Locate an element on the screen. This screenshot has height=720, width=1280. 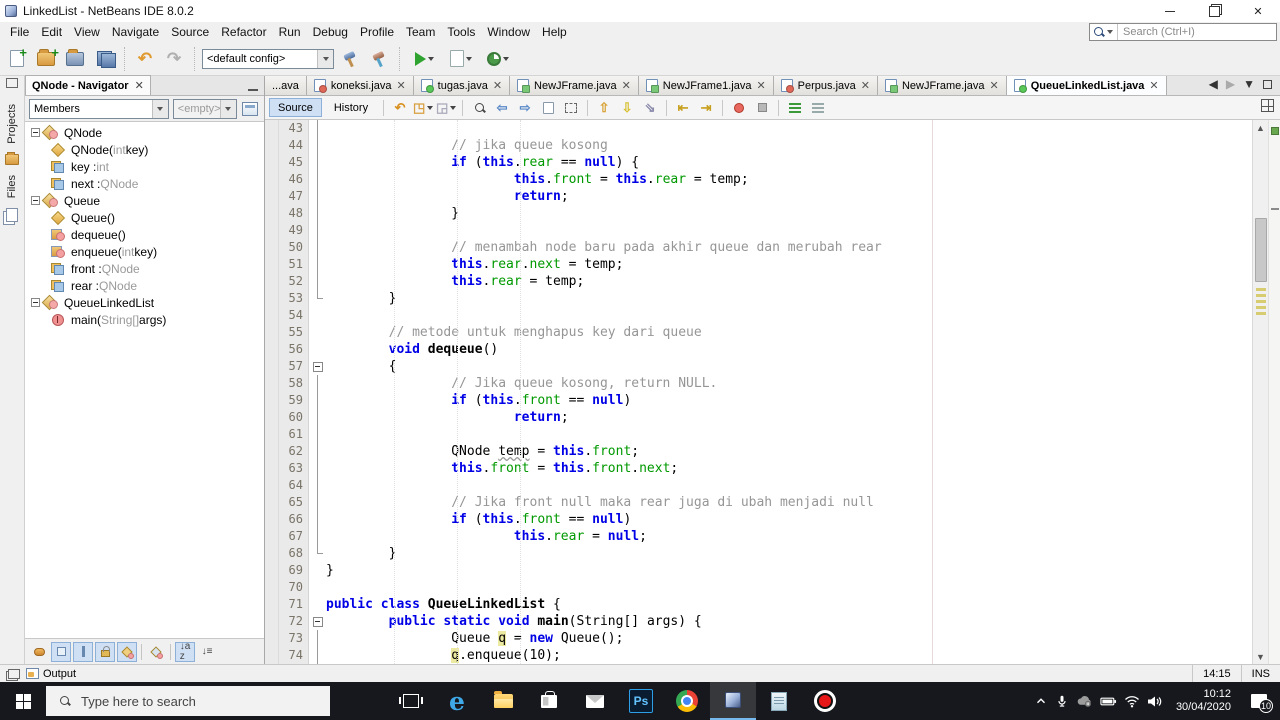
navigator-minimize-icon is located at coordinates (253, 90).